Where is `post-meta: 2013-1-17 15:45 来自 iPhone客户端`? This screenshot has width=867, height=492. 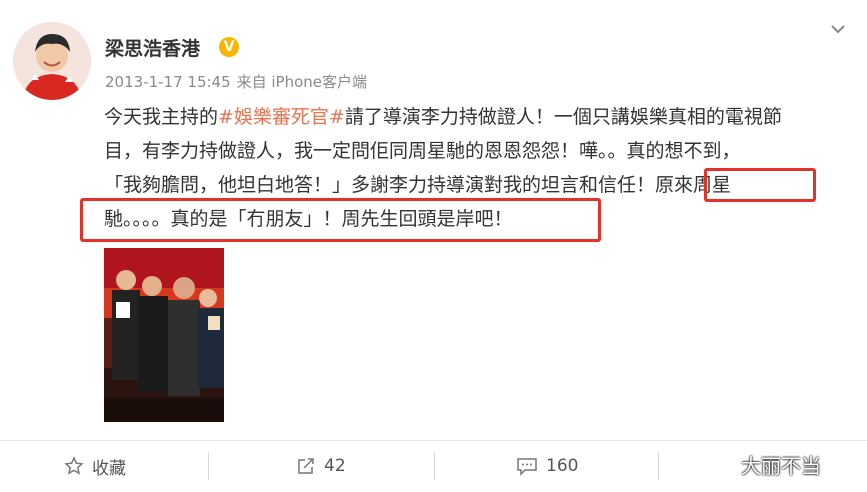
post-meta: 2013-1-17 15:45 来自 iPhone客户端 is located at coordinates (239, 81).